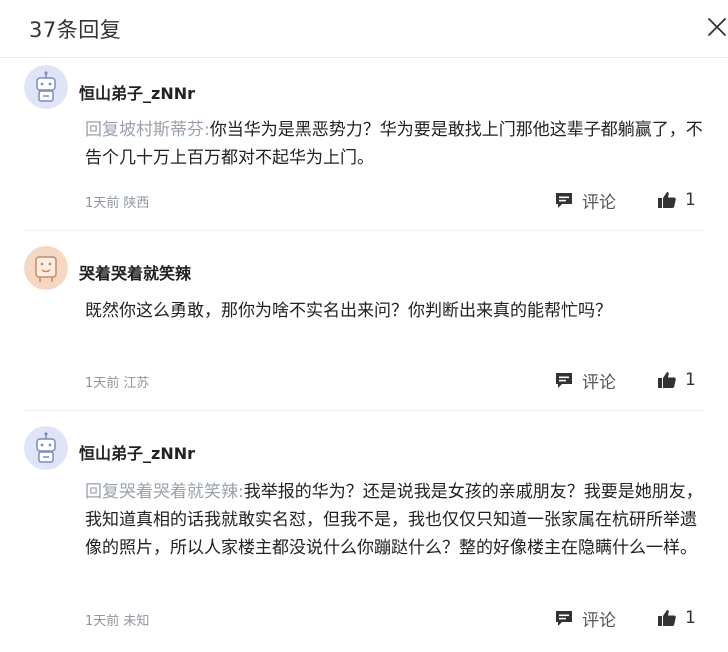  I want to click on close-button, so click(717, 27).